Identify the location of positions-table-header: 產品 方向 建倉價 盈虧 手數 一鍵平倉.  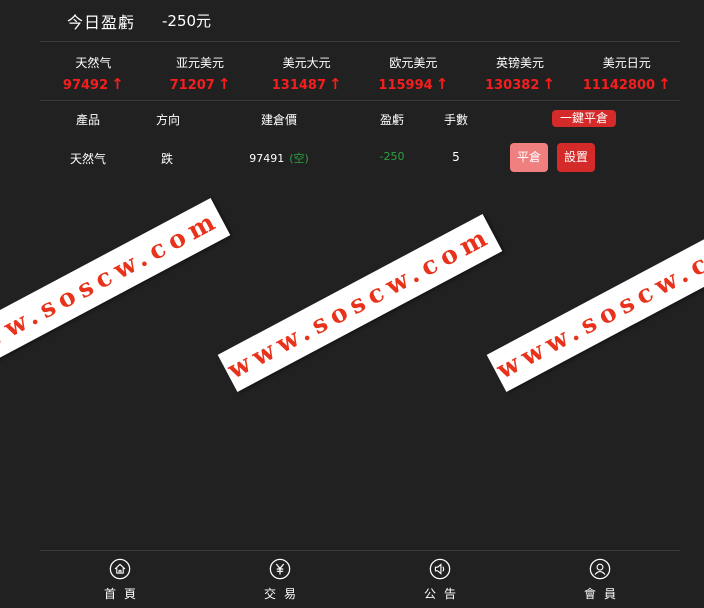
(360, 119).